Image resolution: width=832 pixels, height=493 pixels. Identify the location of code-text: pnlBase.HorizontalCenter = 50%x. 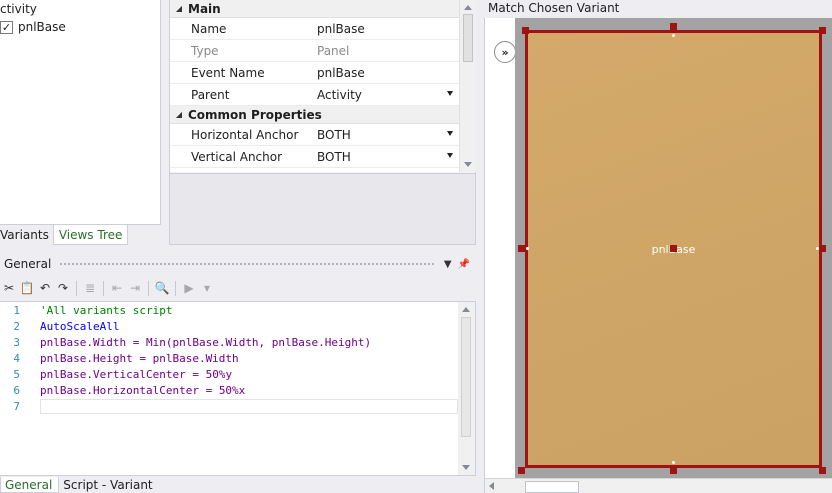
(132, 391).